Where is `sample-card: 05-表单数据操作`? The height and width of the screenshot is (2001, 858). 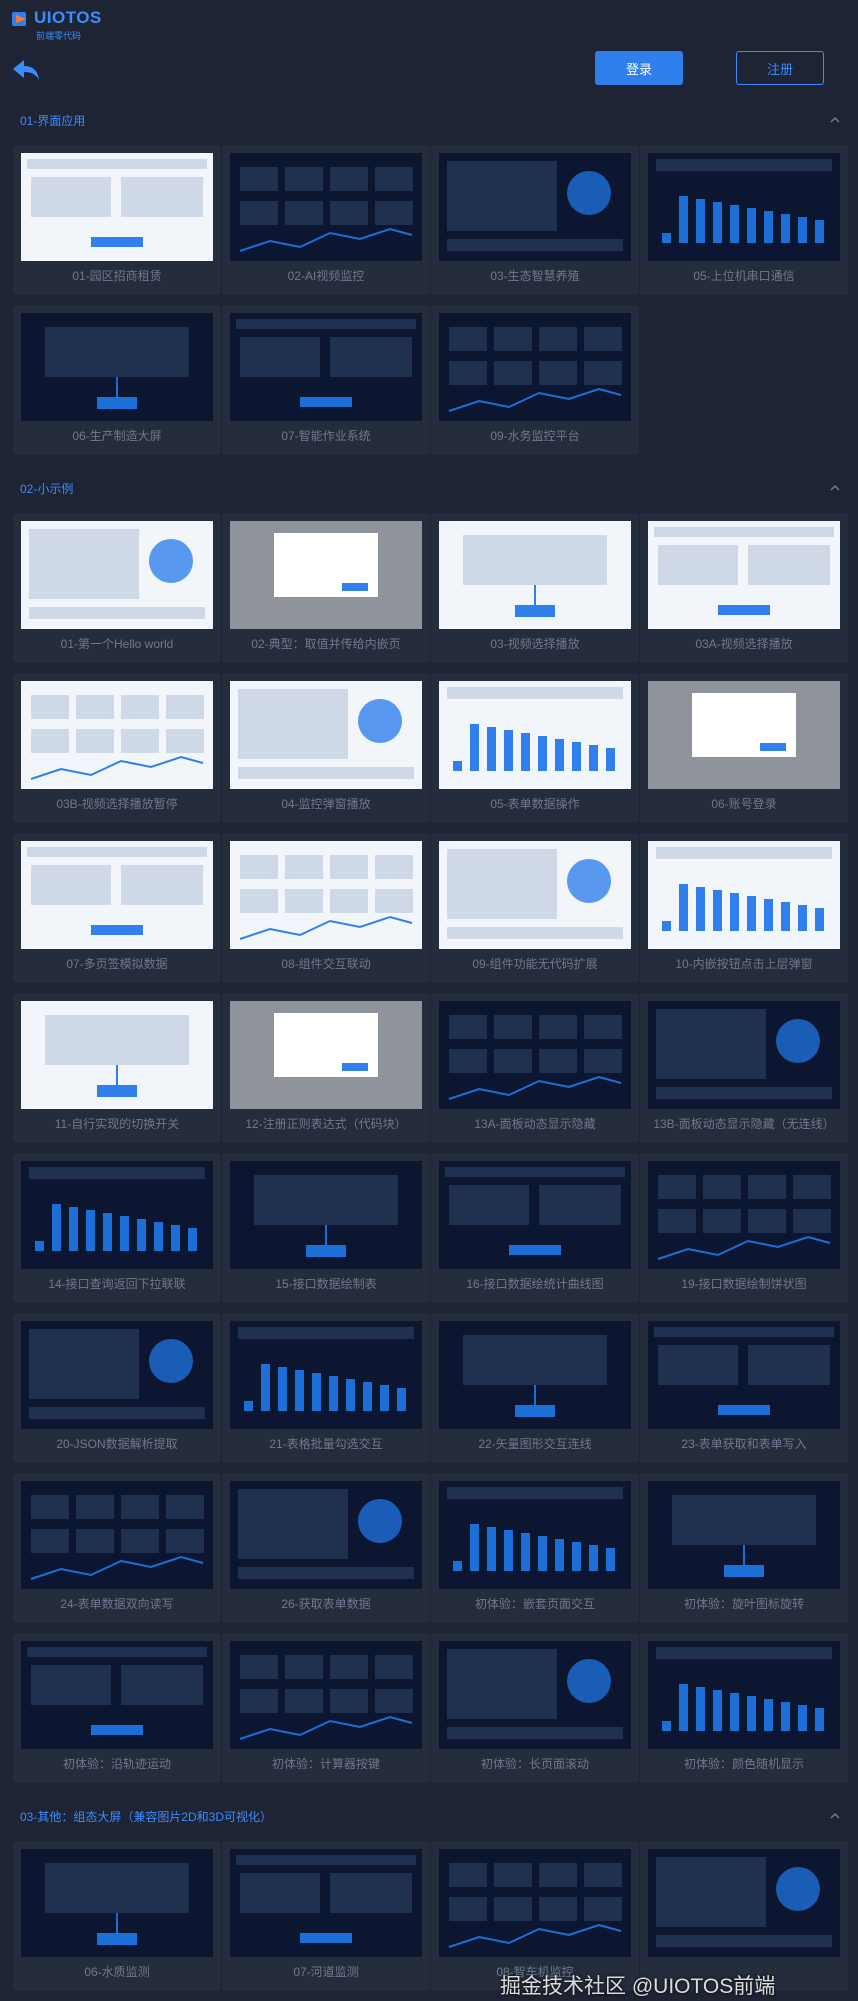
sample-card: 05-表单数据操作 is located at coordinates (535, 748).